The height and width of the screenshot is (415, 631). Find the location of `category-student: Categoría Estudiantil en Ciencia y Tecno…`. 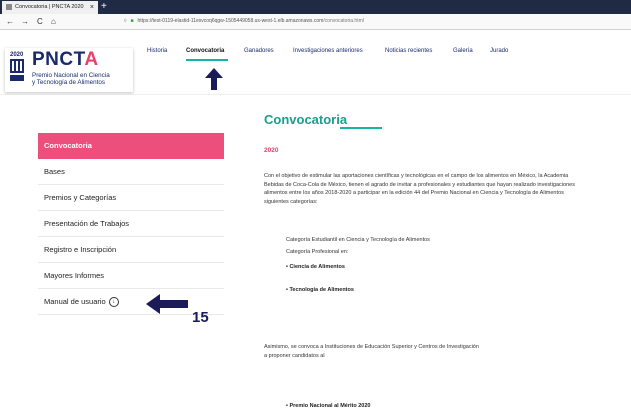

category-student: Categoría Estudiantil en Ciencia y Tecno… is located at coordinates (358, 240).